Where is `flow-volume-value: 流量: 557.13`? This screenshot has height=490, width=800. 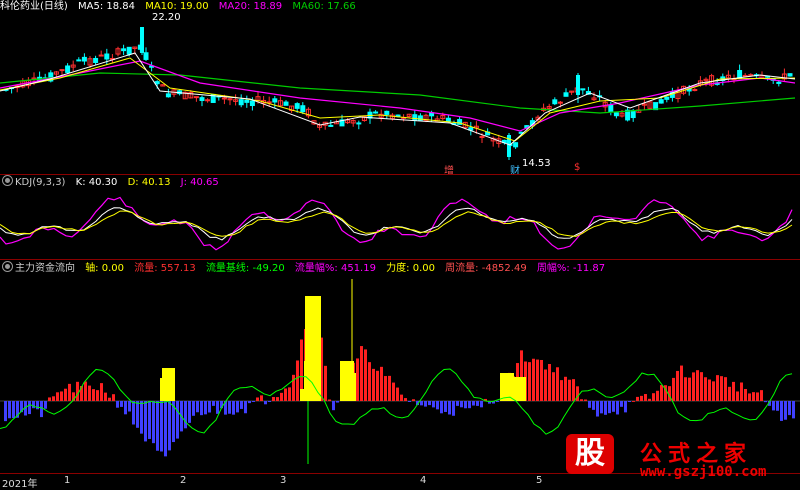
flow-volume-value: 流量: 557.13 is located at coordinates (165, 268).